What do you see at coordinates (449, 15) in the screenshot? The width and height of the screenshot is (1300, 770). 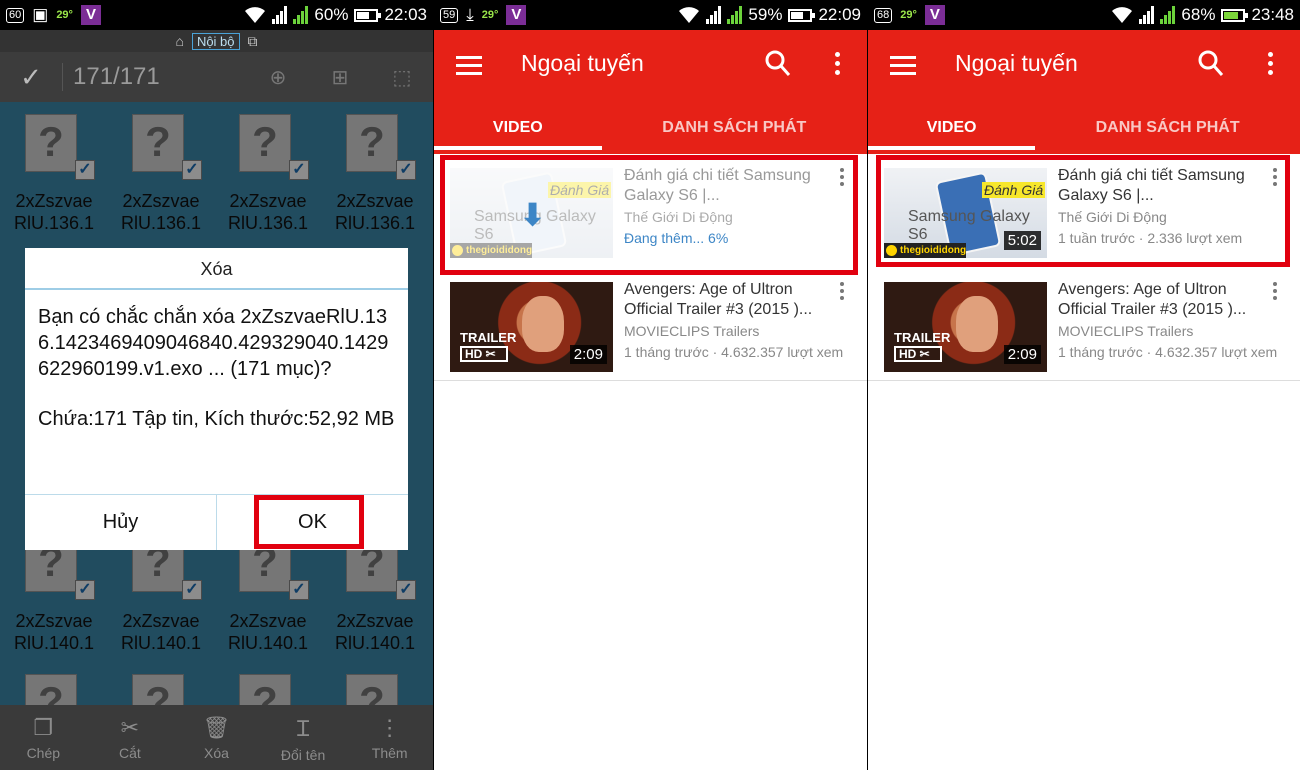 I see `notification-count: 59` at bounding box center [449, 15].